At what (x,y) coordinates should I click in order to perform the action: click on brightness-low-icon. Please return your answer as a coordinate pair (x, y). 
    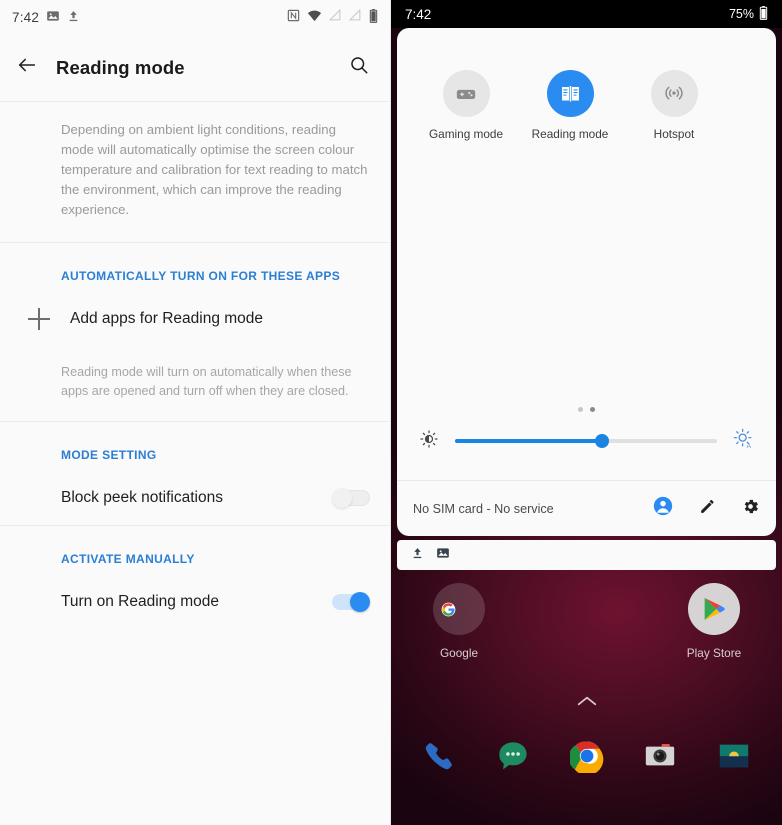
    Looking at the image, I should click on (429, 441).